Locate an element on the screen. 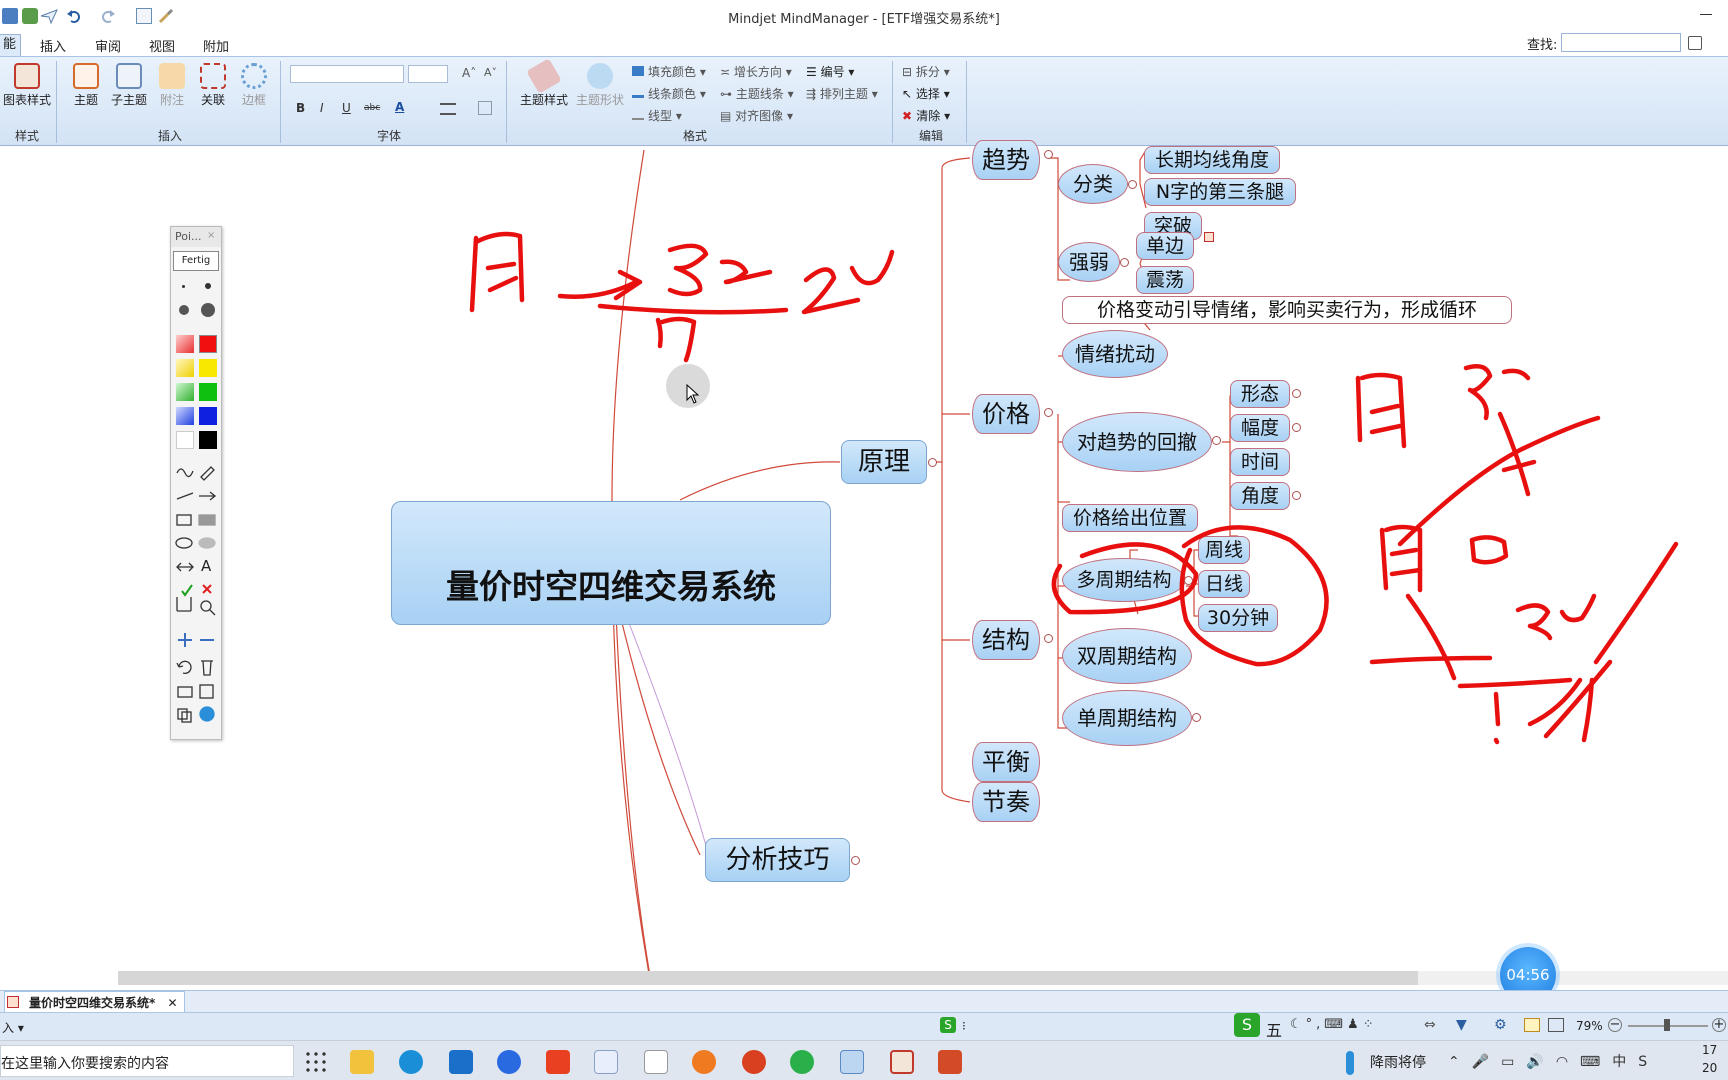 This screenshot has width=1728, height=1080. topic-shape-button: 主题形状 is located at coordinates (600, 85).